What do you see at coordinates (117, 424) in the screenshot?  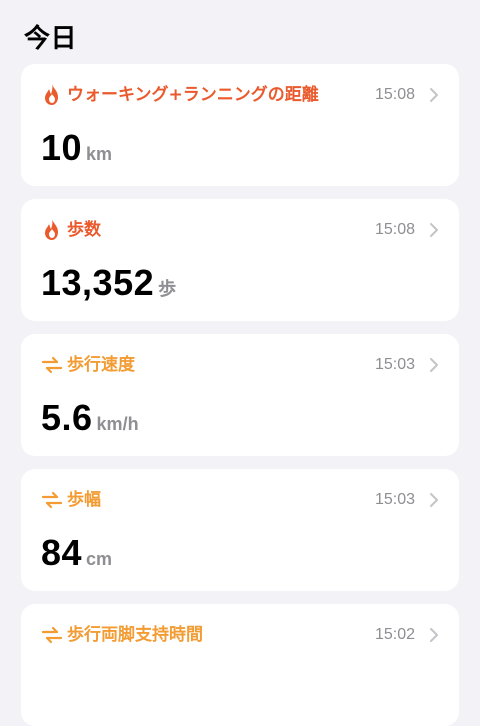 I see `card-value-unit: km/h` at bounding box center [117, 424].